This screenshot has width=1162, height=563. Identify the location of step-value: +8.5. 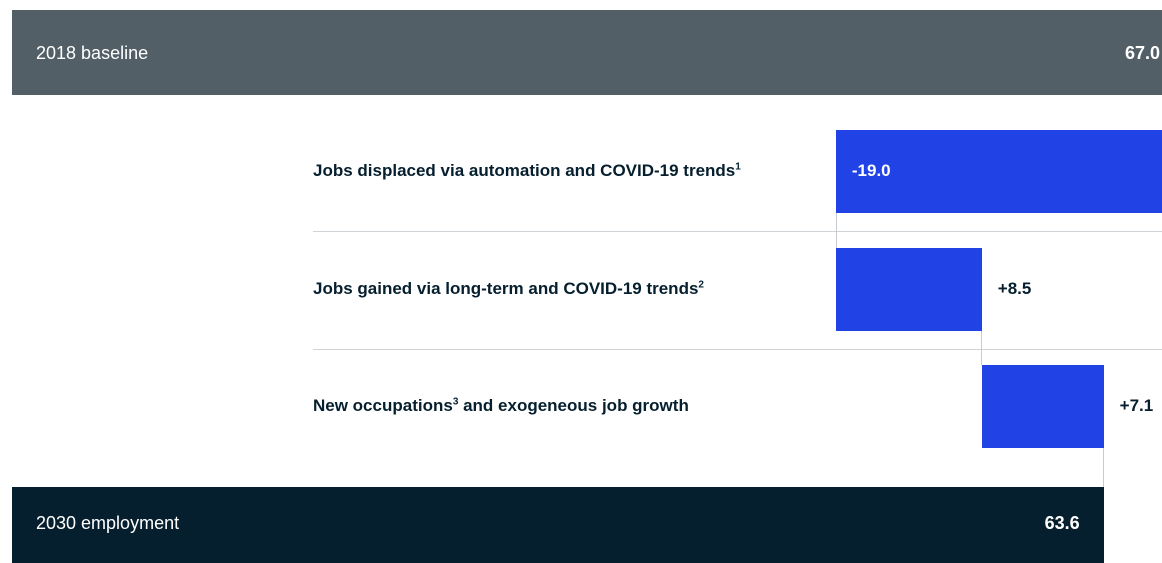
(1014, 288).